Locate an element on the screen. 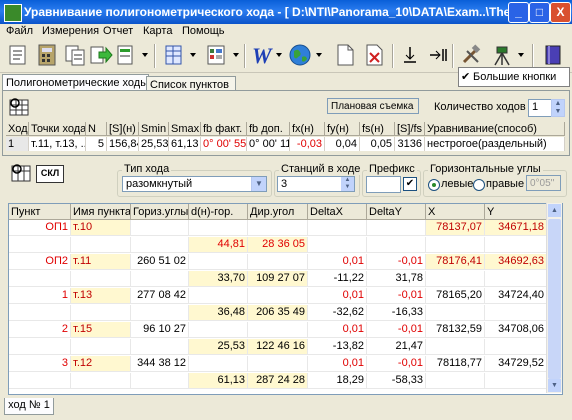 This screenshot has width=572, height=420. delete-document-icon is located at coordinates (374, 55).